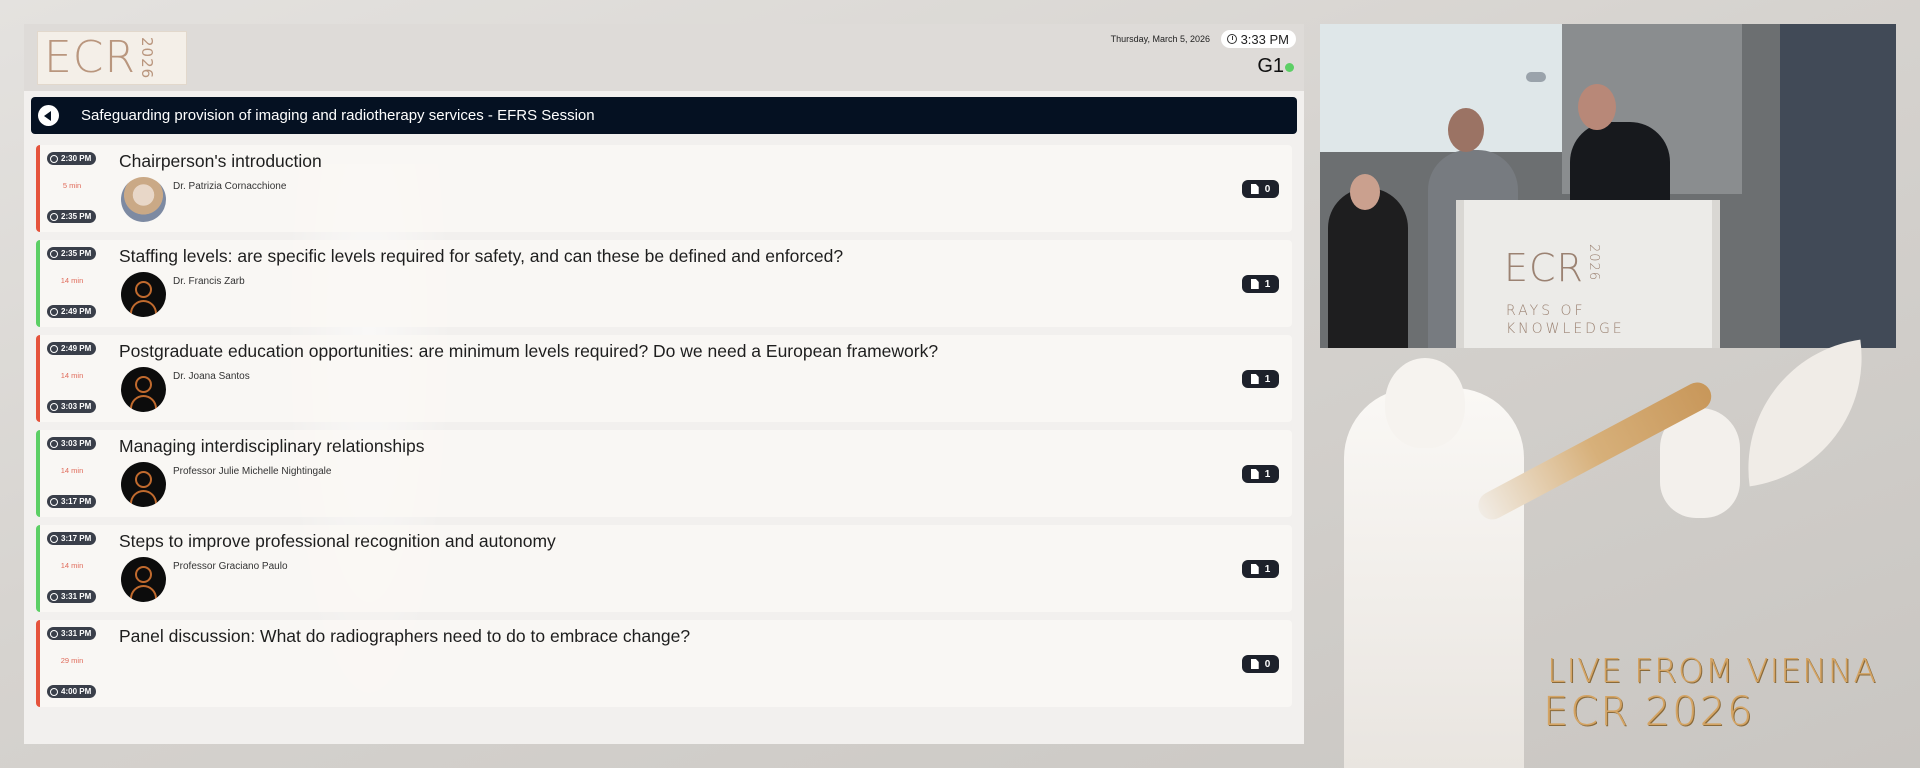 The width and height of the screenshot is (1920, 768). What do you see at coordinates (209, 281) in the screenshot?
I see `speaker-name: Dr. Francis Zarb` at bounding box center [209, 281].